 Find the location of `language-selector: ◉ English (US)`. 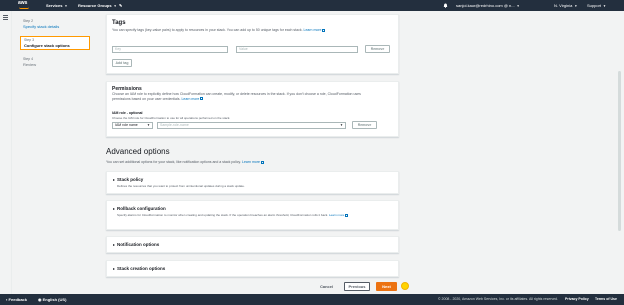

language-selector: ◉ English (US) is located at coordinates (52, 299).